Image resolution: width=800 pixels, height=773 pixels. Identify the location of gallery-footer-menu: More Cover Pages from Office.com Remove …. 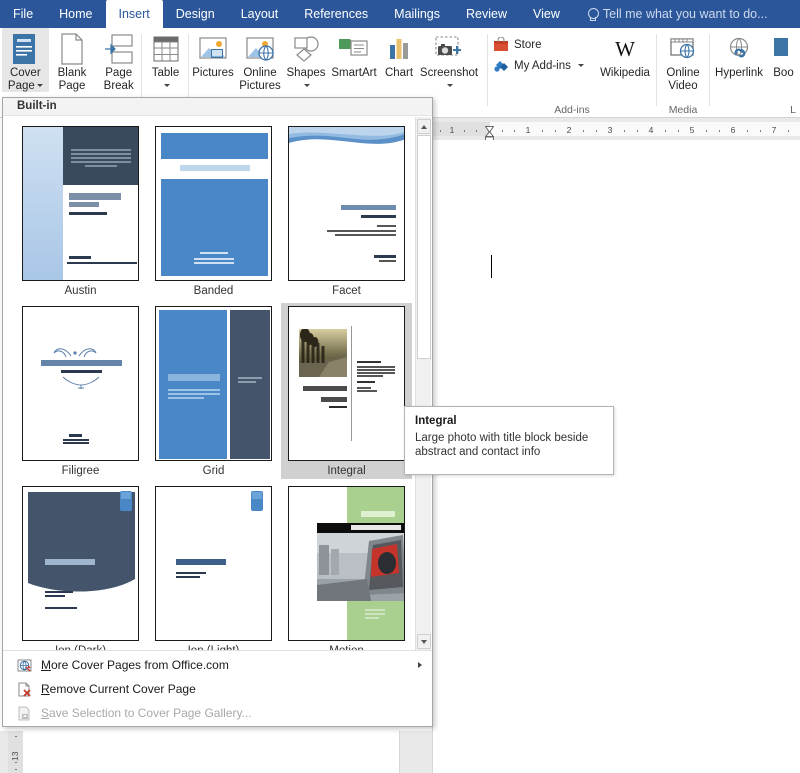
(217, 688).